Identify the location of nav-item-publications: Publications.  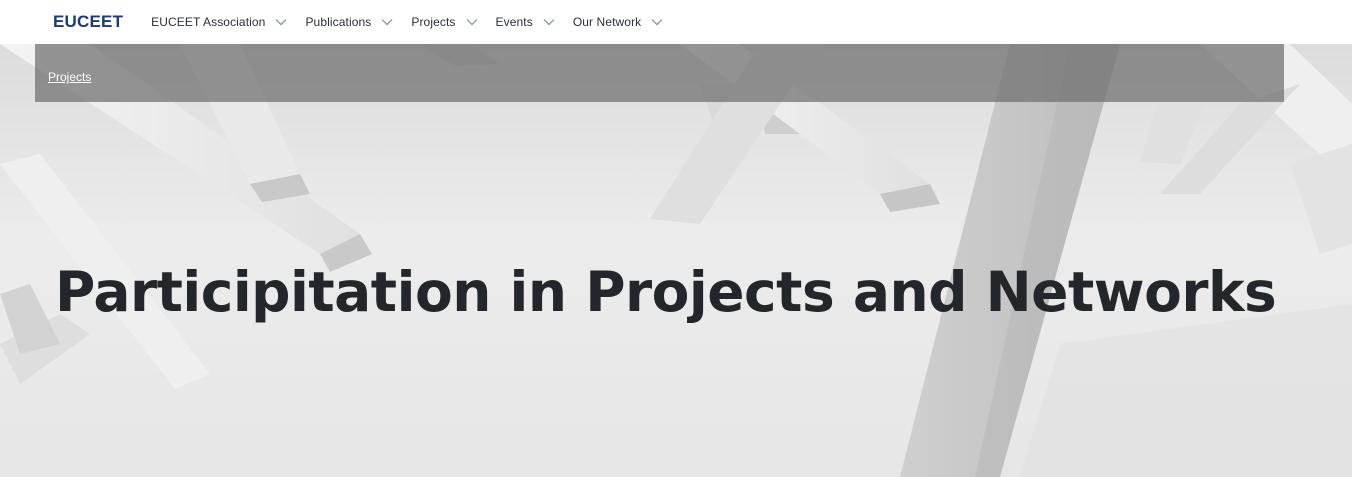
(349, 22).